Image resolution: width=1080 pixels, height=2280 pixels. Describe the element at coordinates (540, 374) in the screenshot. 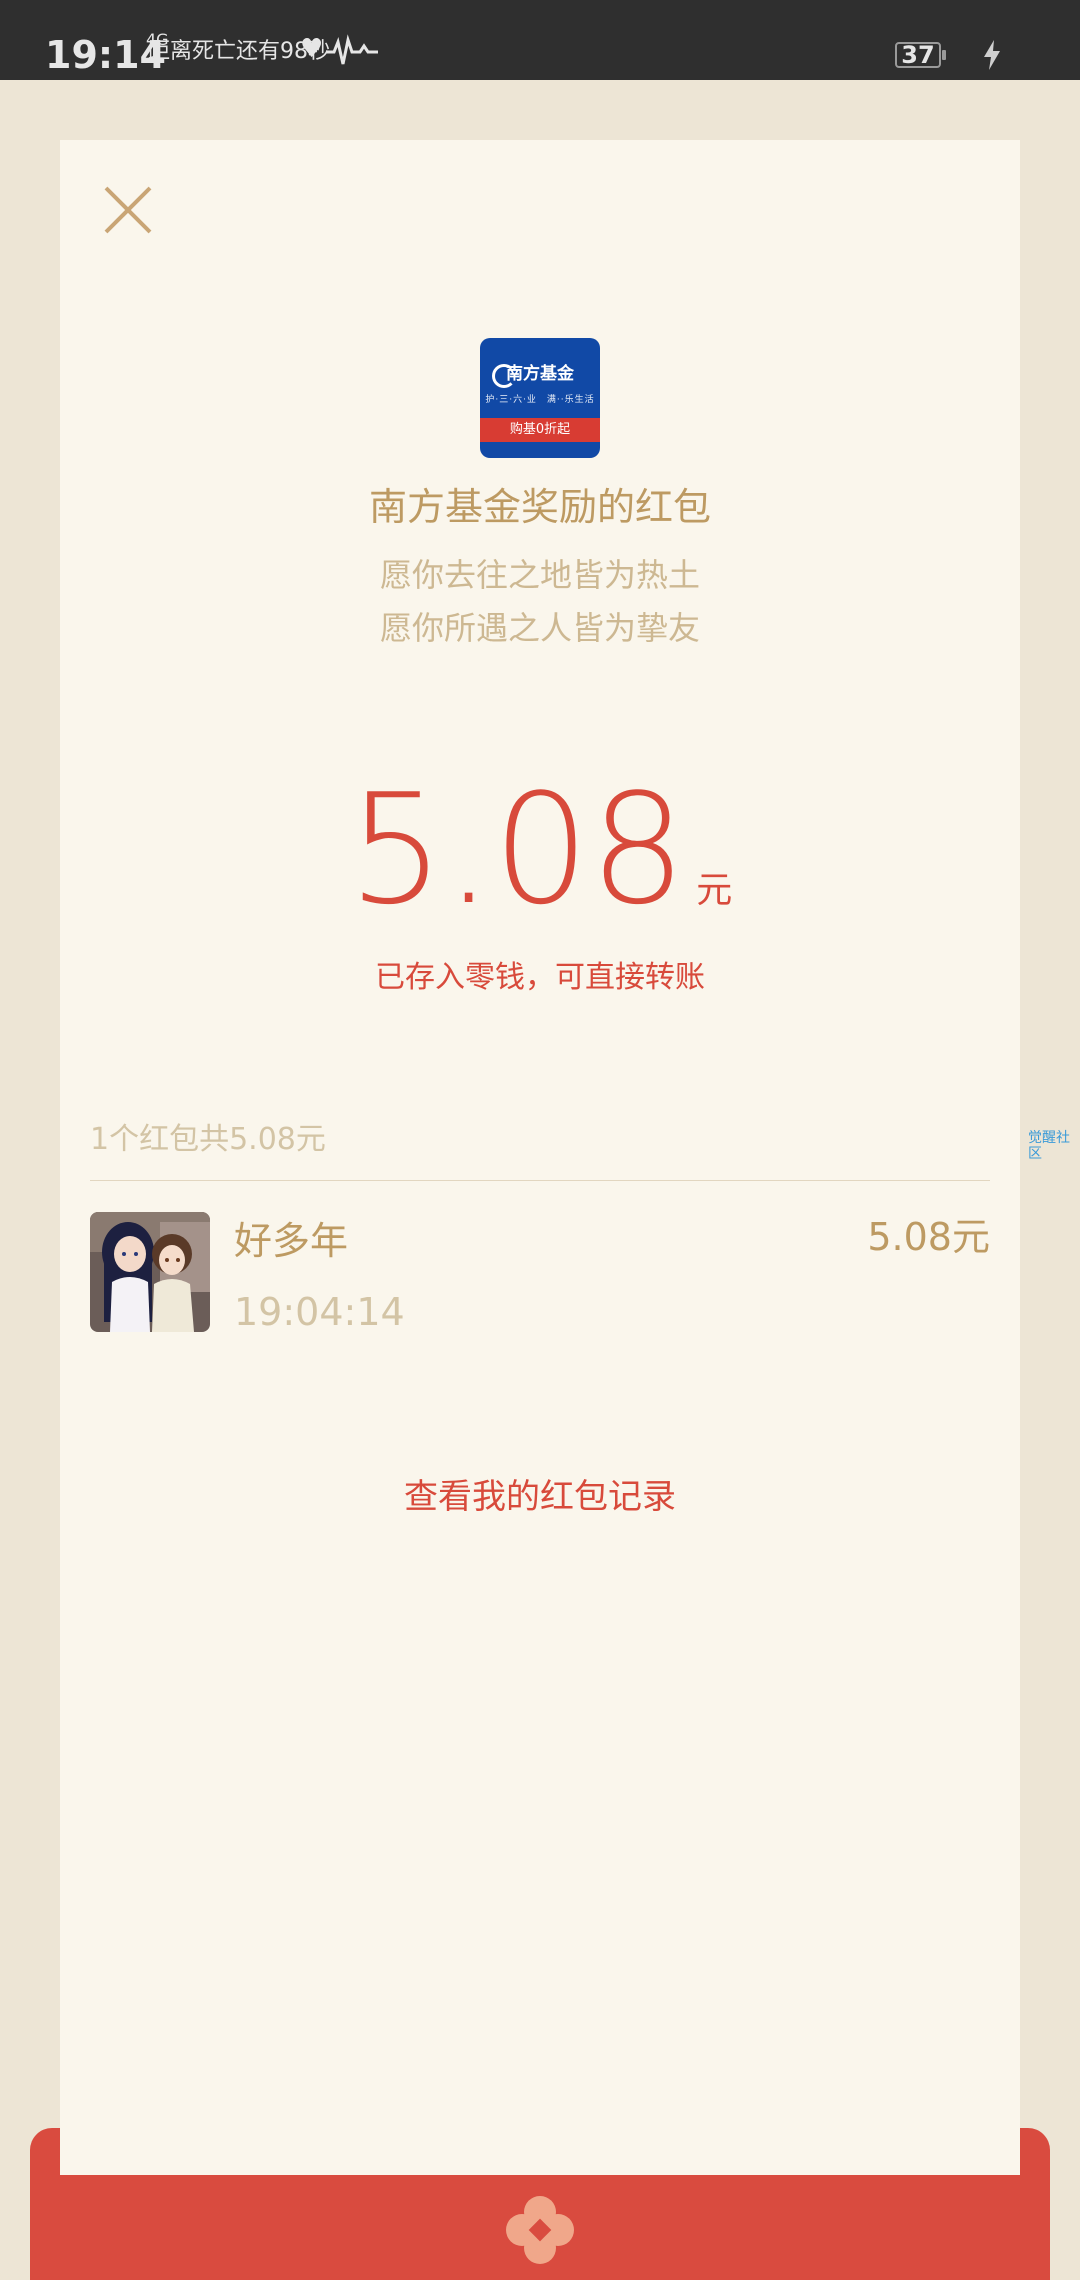

I see `logo-brand: 南方基金` at that location.